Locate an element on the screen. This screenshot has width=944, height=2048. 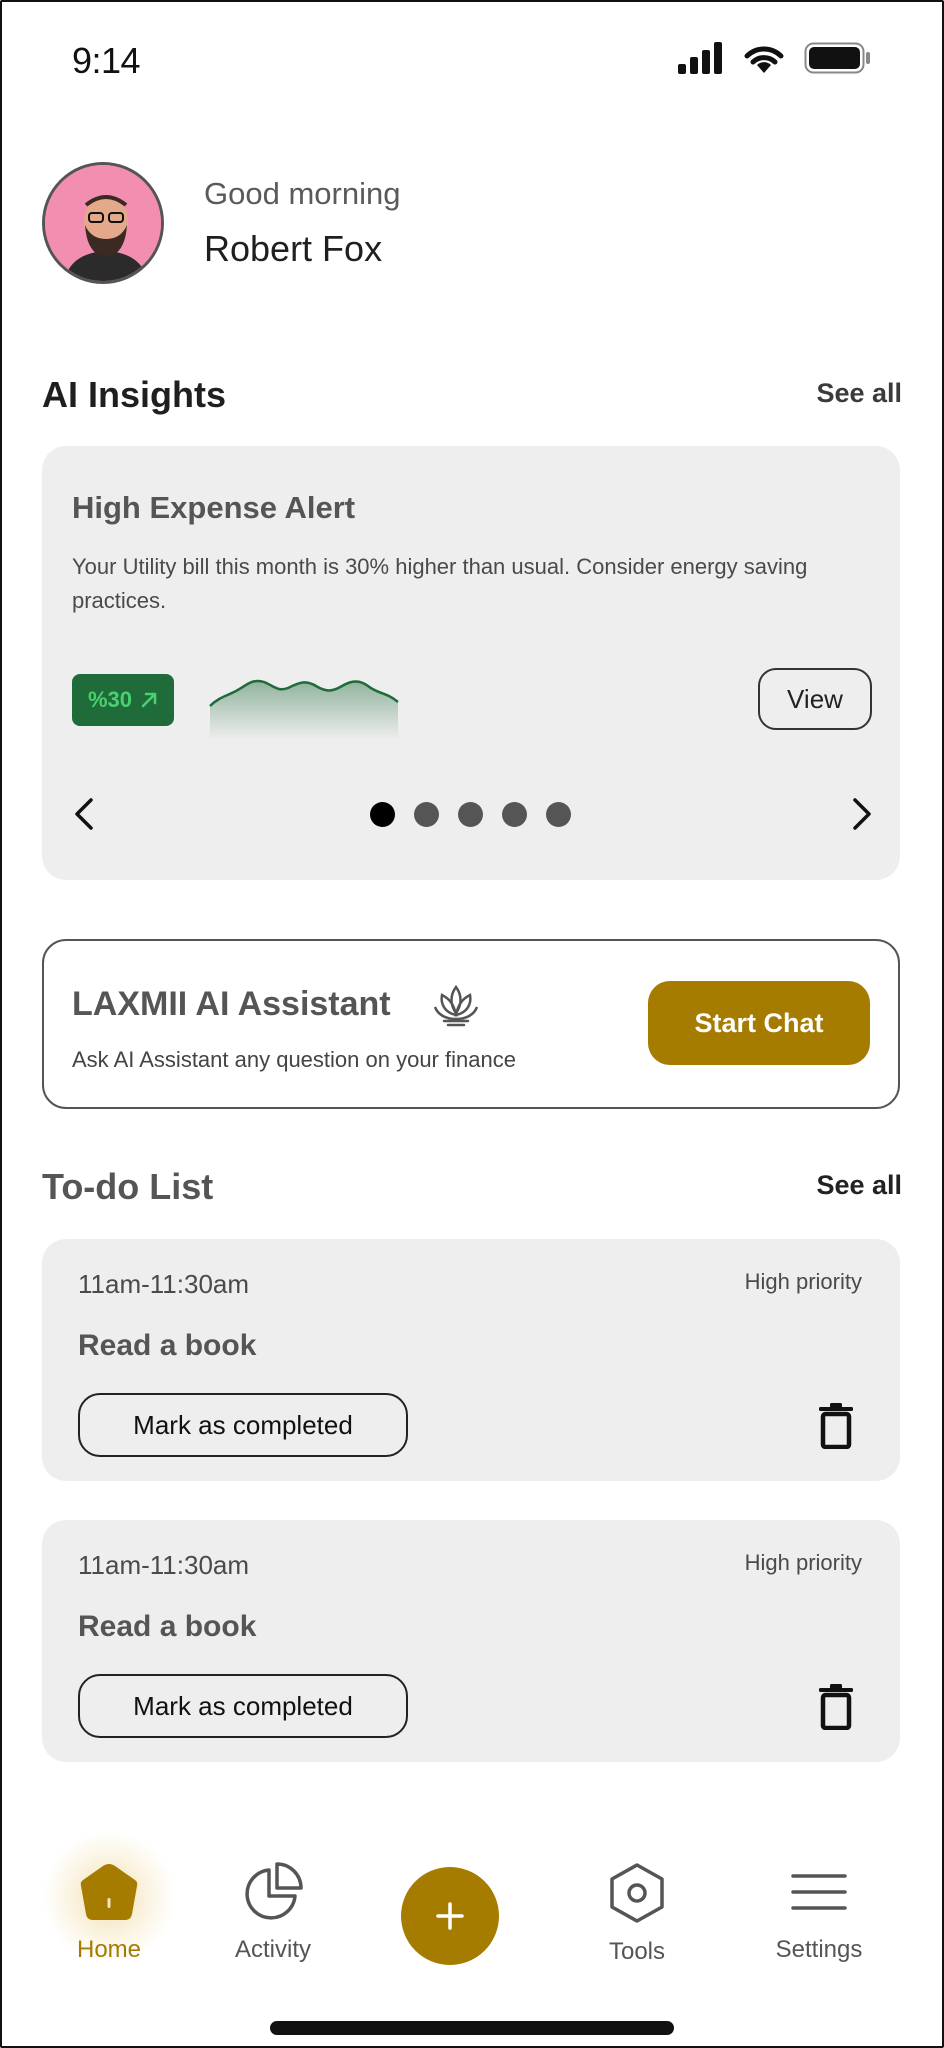
carousel-pagination is located at coordinates (470, 814).